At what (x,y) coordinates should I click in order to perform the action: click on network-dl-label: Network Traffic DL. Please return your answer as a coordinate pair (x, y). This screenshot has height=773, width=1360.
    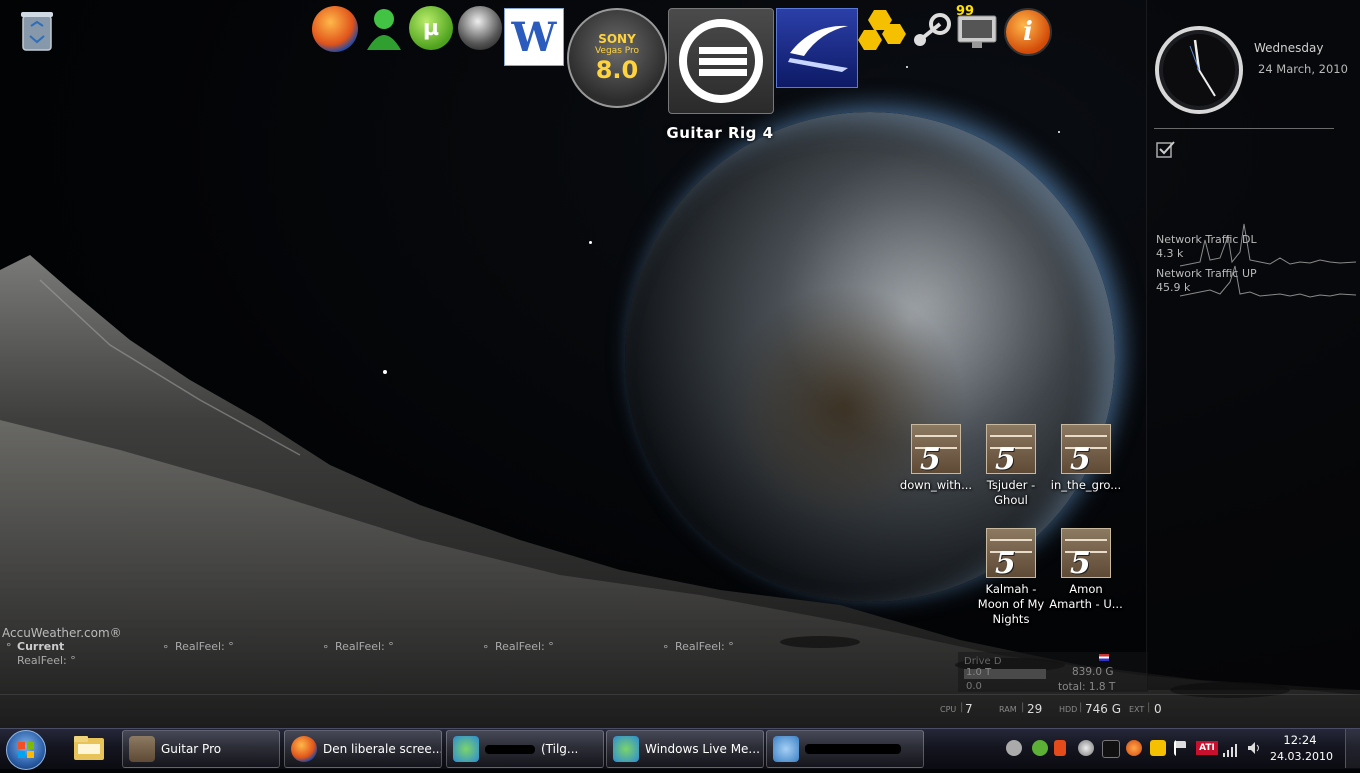
    Looking at the image, I should click on (1206, 239).